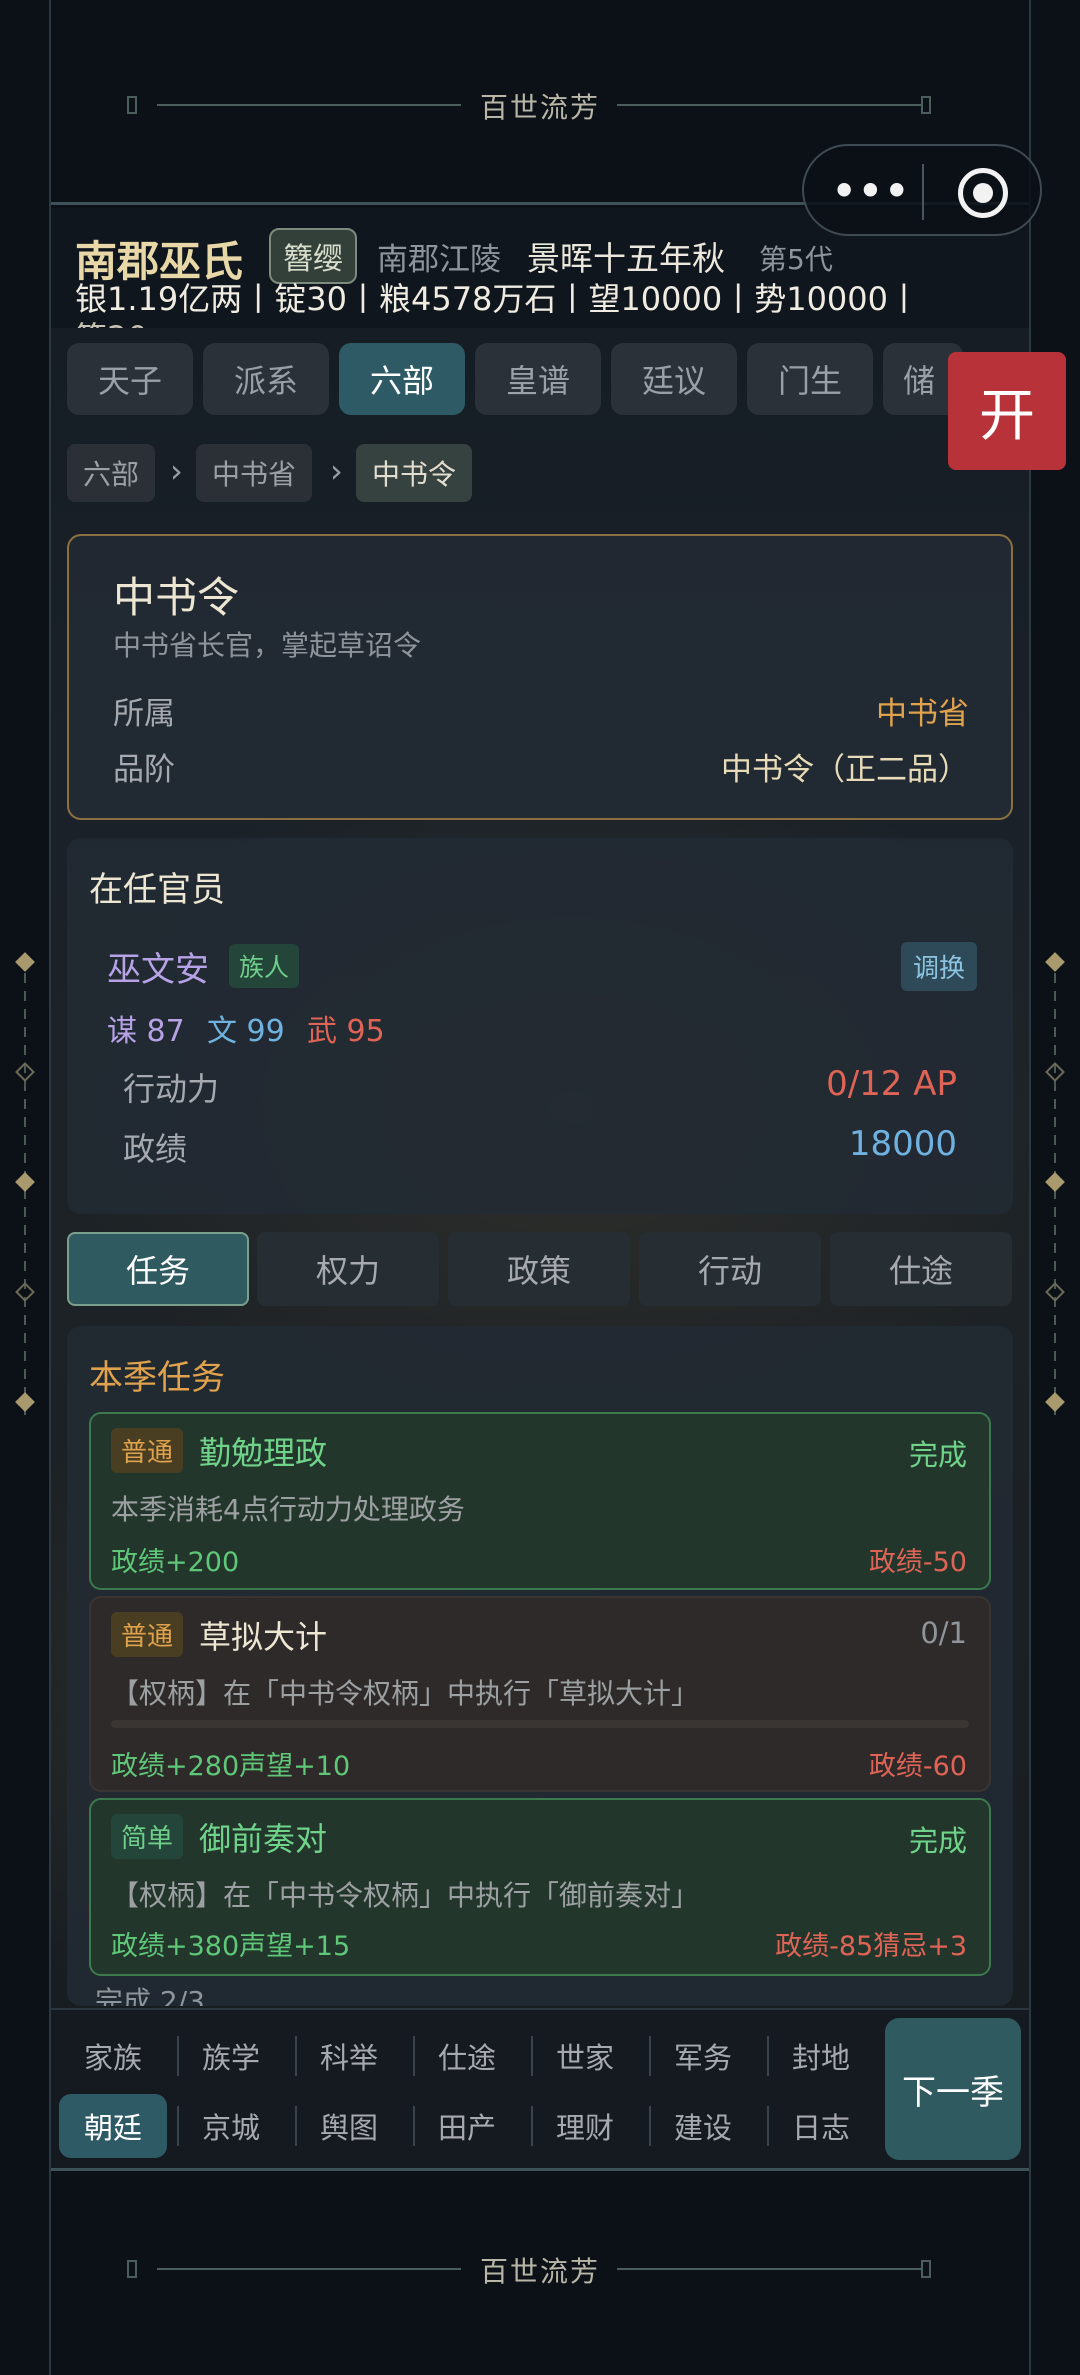 The height and width of the screenshot is (2375, 1080). What do you see at coordinates (585, 2126) in the screenshot?
I see `nav-finance: 理财` at bounding box center [585, 2126].